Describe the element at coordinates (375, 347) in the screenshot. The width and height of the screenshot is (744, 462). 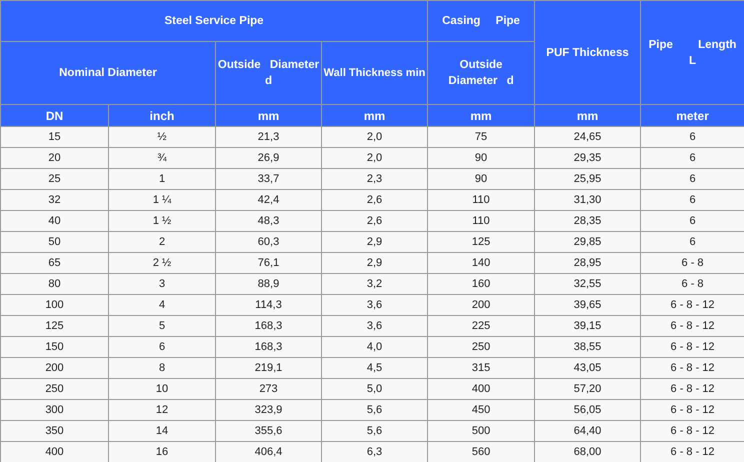
I see `table-cell: 4,0` at that location.